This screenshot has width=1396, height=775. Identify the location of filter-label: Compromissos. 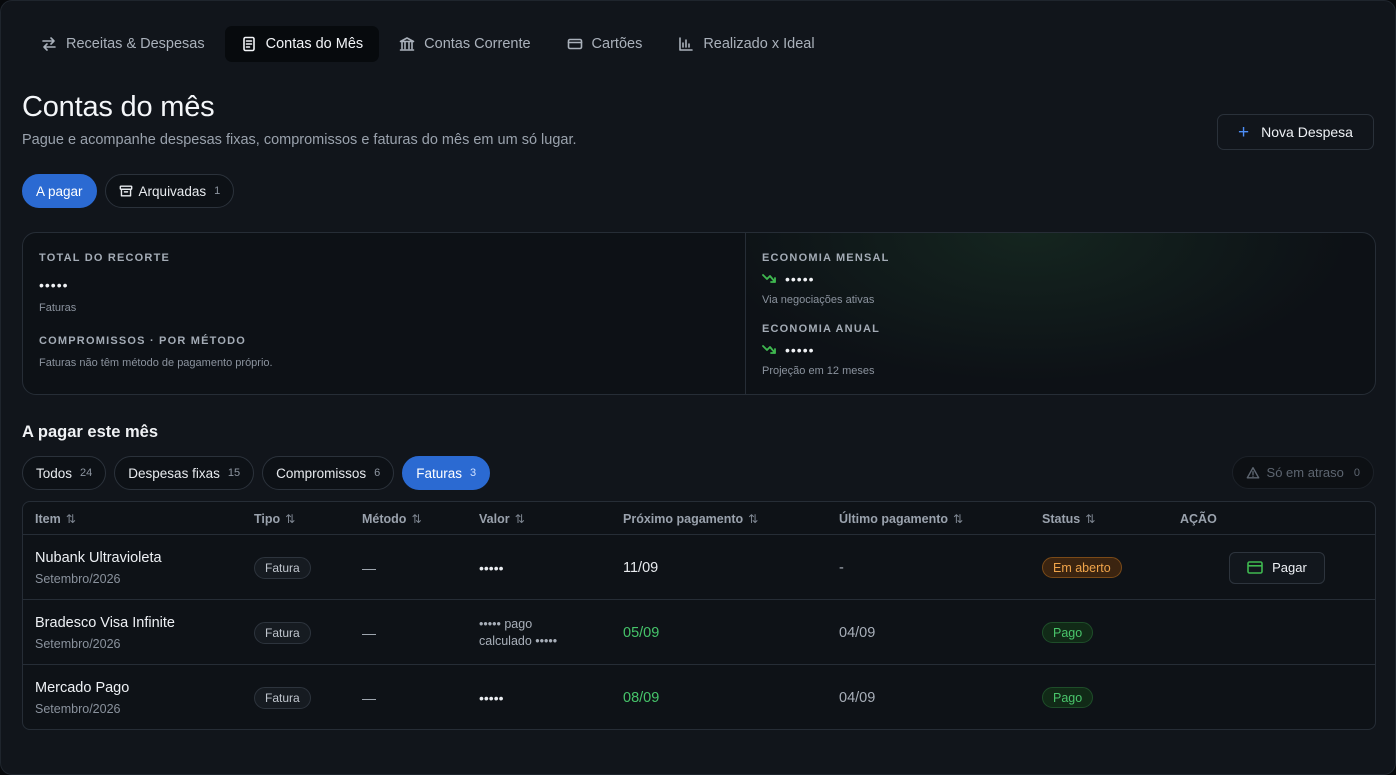
(321, 473).